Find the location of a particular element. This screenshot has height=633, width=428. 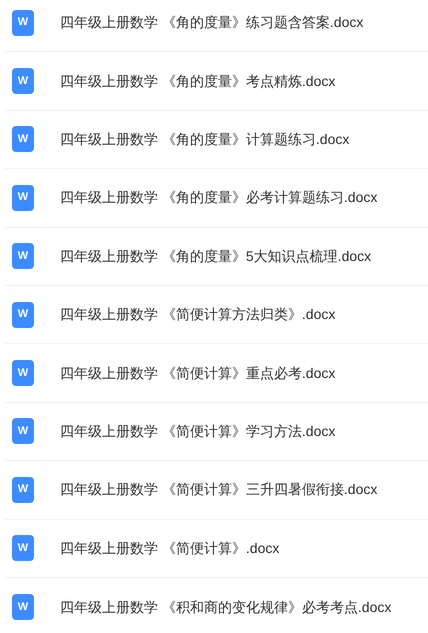

file-name: 四年级上册数学 《角的度量》5大知识点梳理.docx is located at coordinates (216, 256).